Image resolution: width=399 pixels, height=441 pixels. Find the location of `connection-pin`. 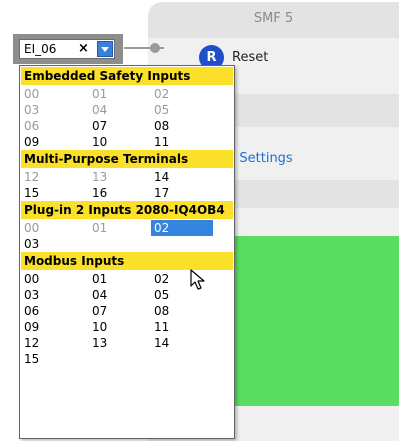

connection-pin is located at coordinates (155, 48).